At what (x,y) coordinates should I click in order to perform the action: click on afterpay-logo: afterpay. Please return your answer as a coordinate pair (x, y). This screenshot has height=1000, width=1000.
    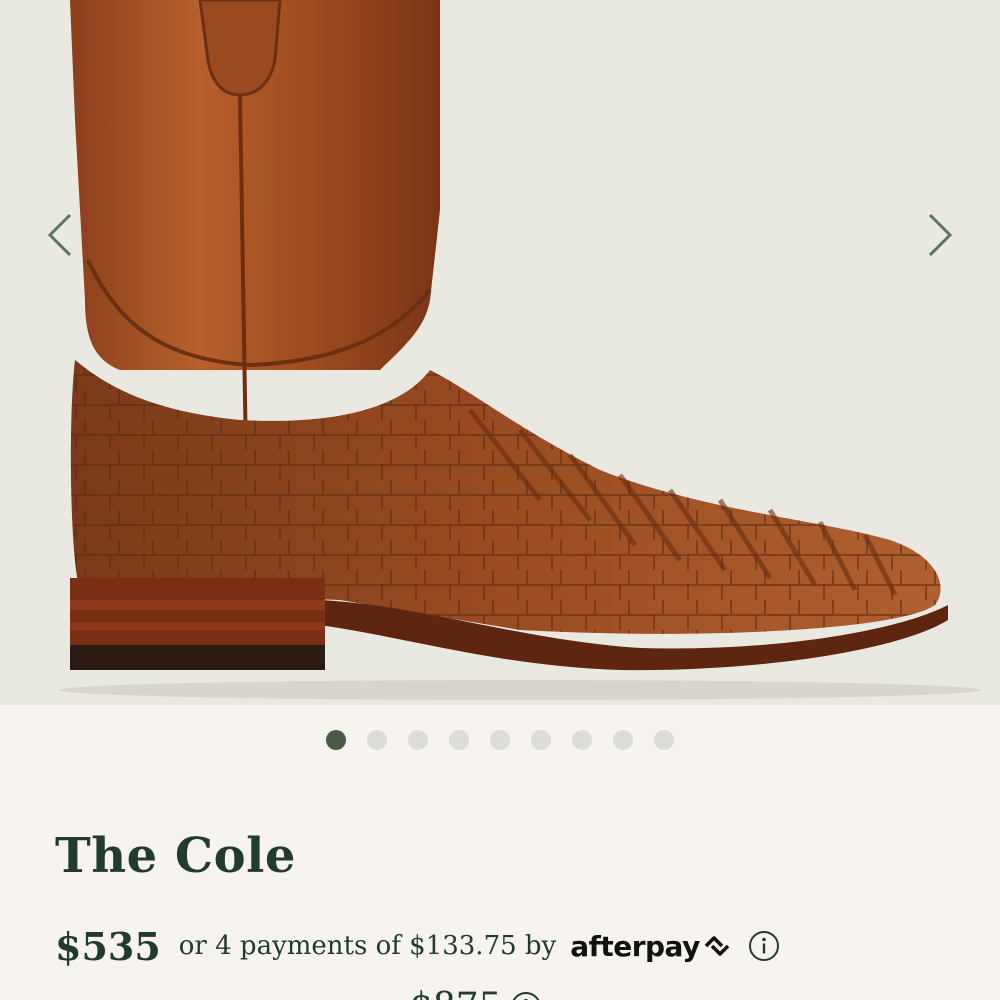
    Looking at the image, I should click on (651, 946).